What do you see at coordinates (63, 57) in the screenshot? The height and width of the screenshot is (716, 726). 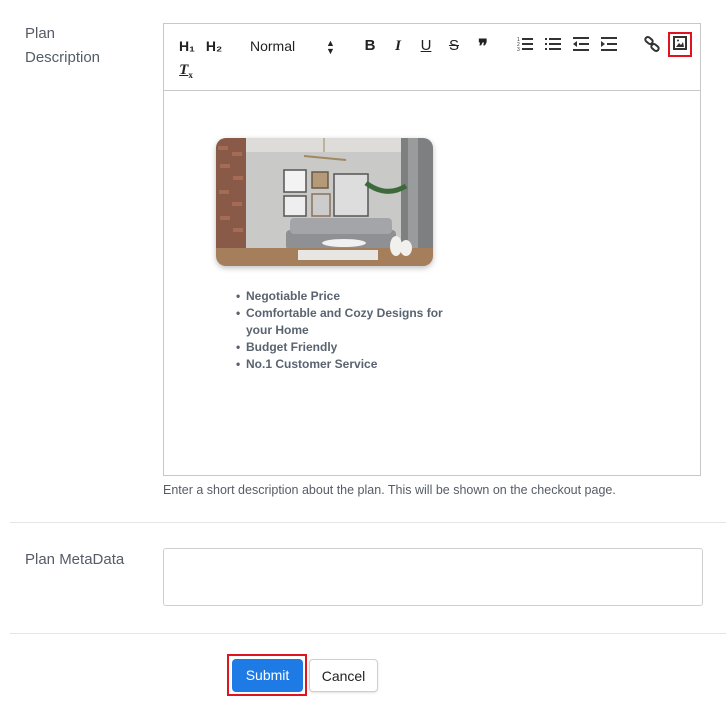 I see `label-line-2: Description` at bounding box center [63, 57].